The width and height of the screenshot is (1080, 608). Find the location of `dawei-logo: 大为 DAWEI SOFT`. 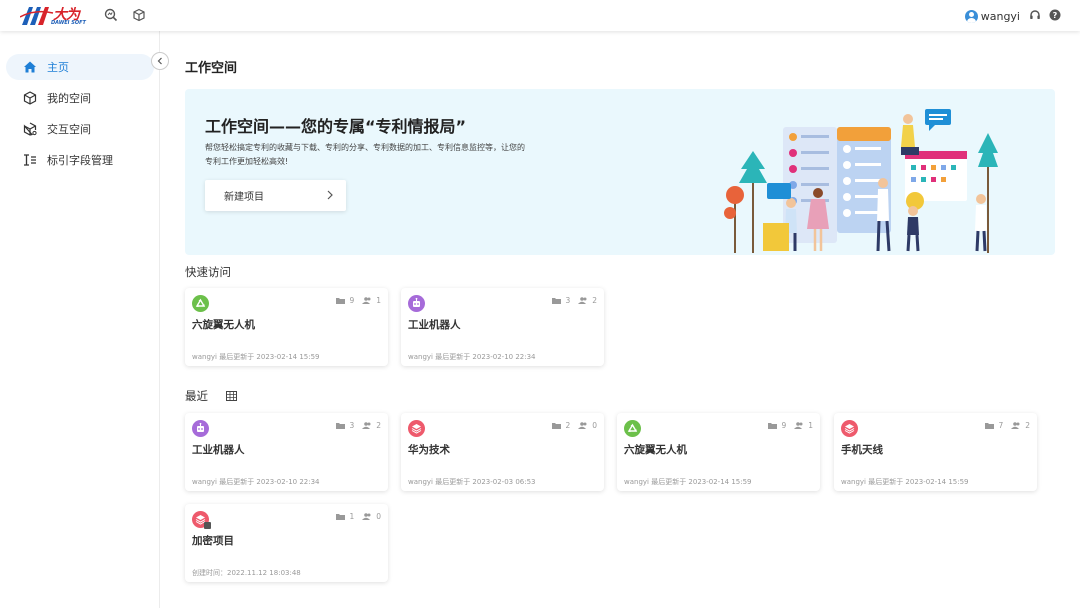

dawei-logo: 大为 DAWEI SOFT is located at coordinates (53, 16).